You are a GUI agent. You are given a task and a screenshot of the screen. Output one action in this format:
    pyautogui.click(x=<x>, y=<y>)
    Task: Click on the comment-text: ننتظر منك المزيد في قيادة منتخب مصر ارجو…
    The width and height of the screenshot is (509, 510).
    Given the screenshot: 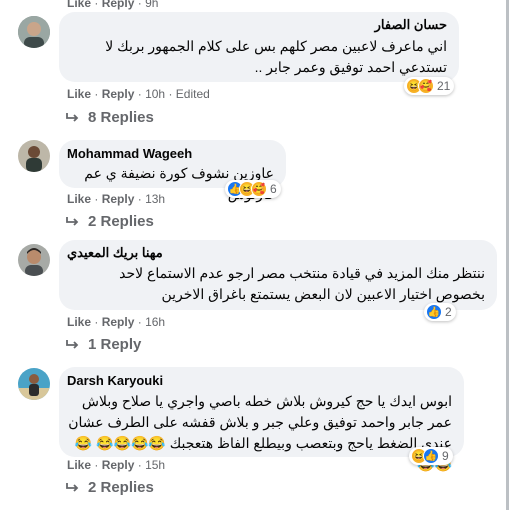 What is the action you would take?
    pyautogui.click(x=302, y=283)
    